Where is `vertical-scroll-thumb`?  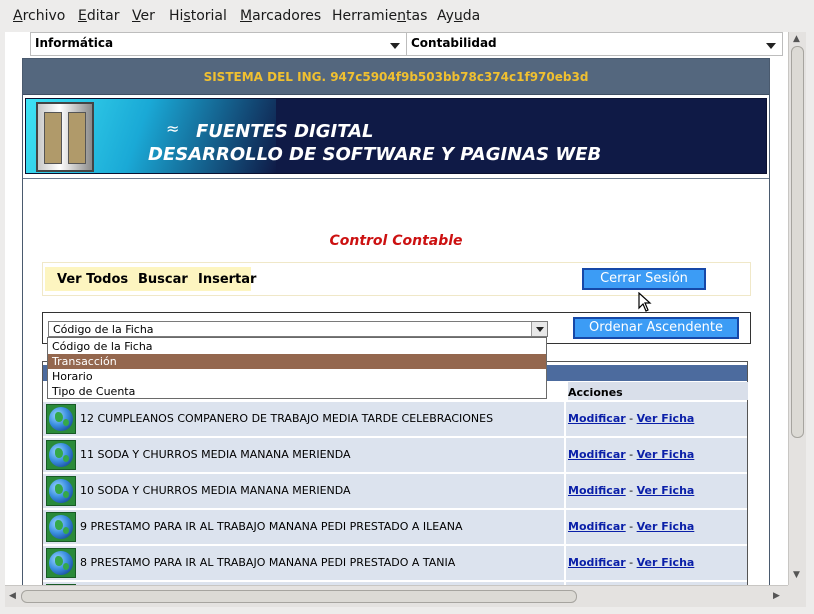 vertical-scroll-thumb is located at coordinates (797, 242).